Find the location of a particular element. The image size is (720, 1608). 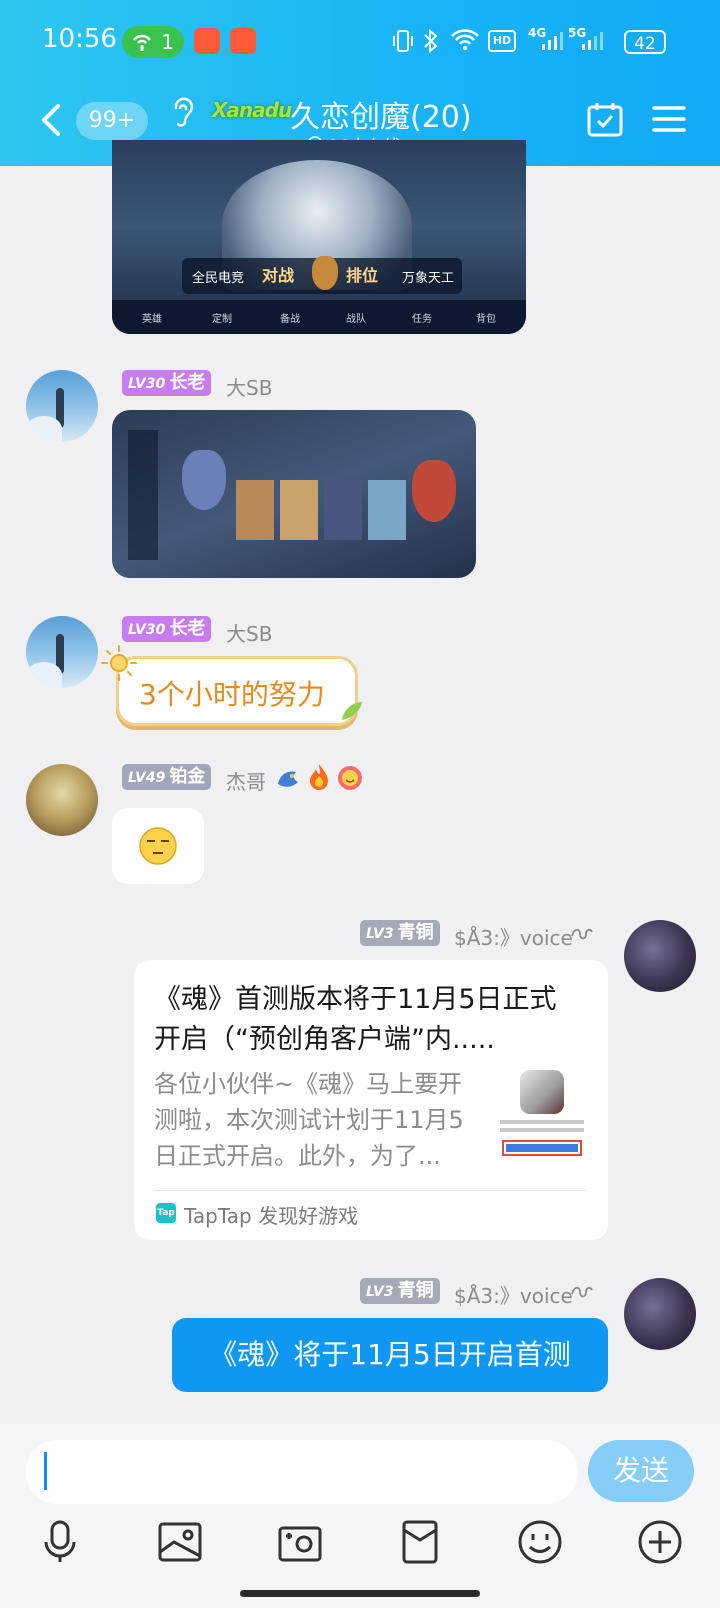

plus-icon is located at coordinates (660, 1542).